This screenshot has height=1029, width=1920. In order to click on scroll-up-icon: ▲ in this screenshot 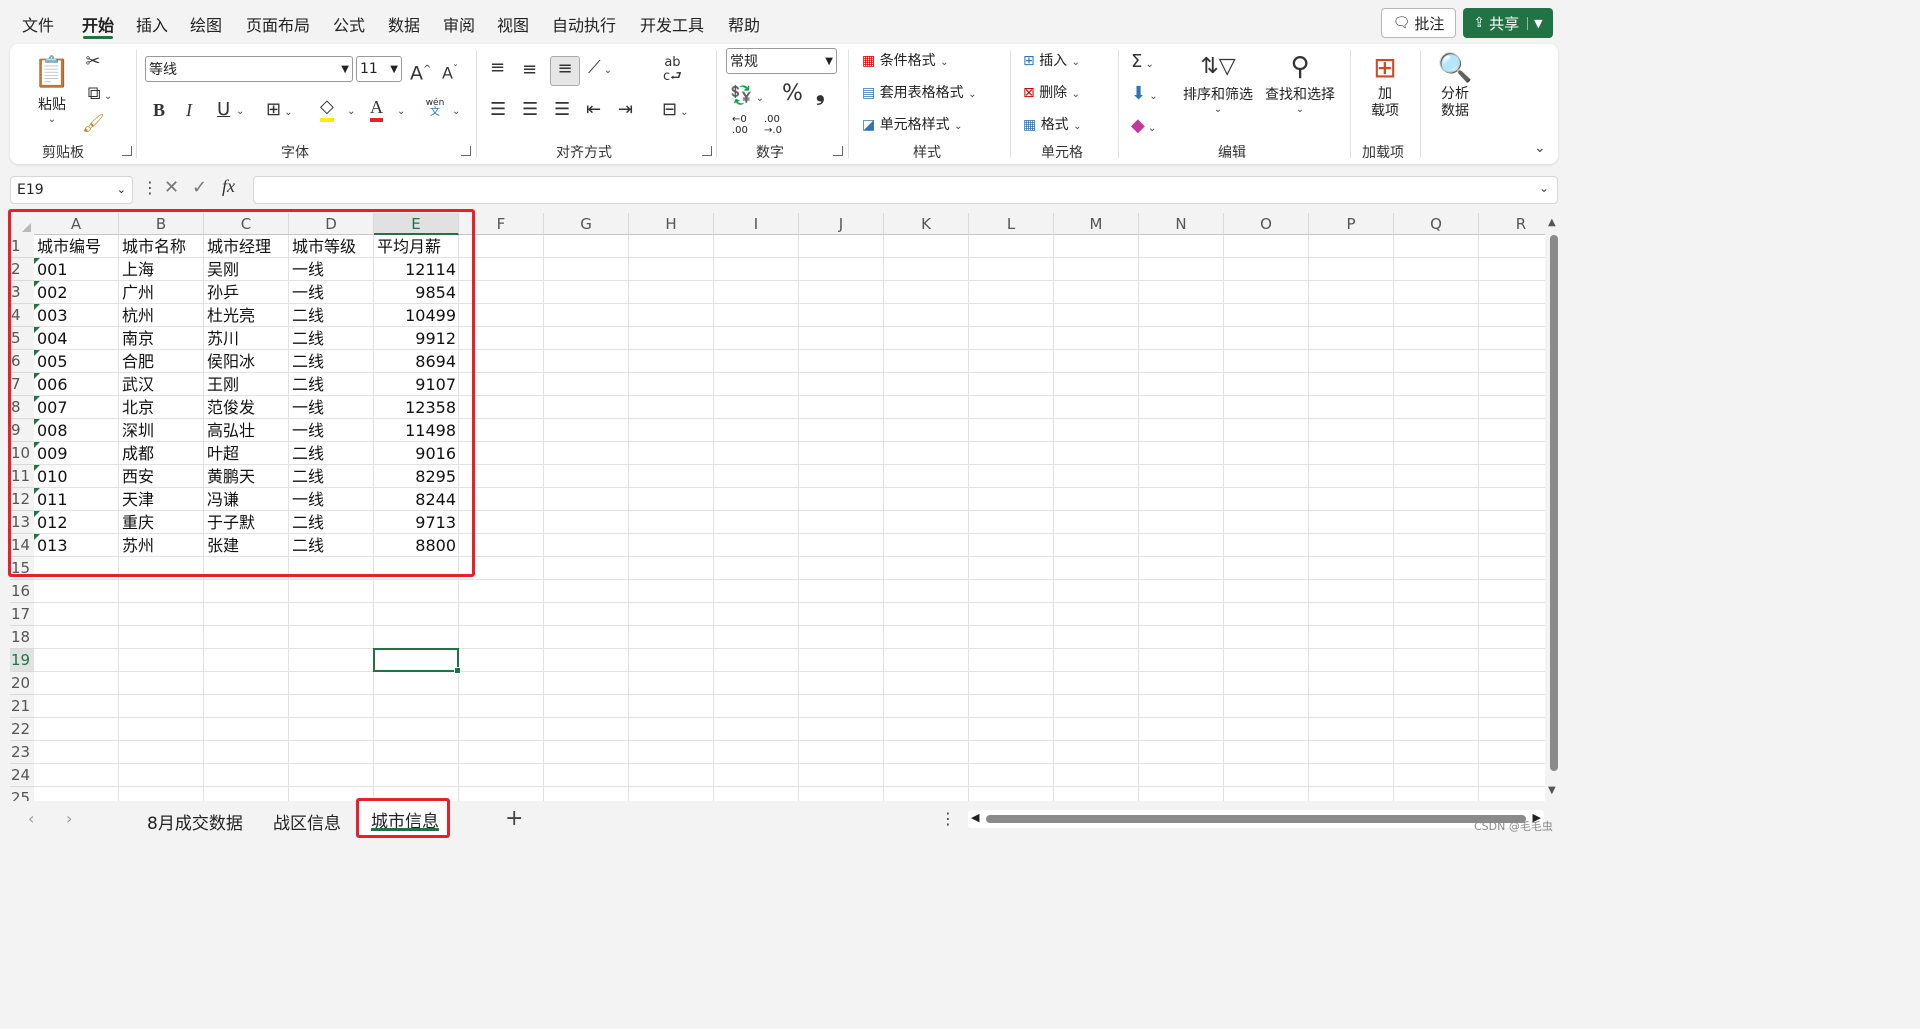, I will do `click(1552, 222)`.